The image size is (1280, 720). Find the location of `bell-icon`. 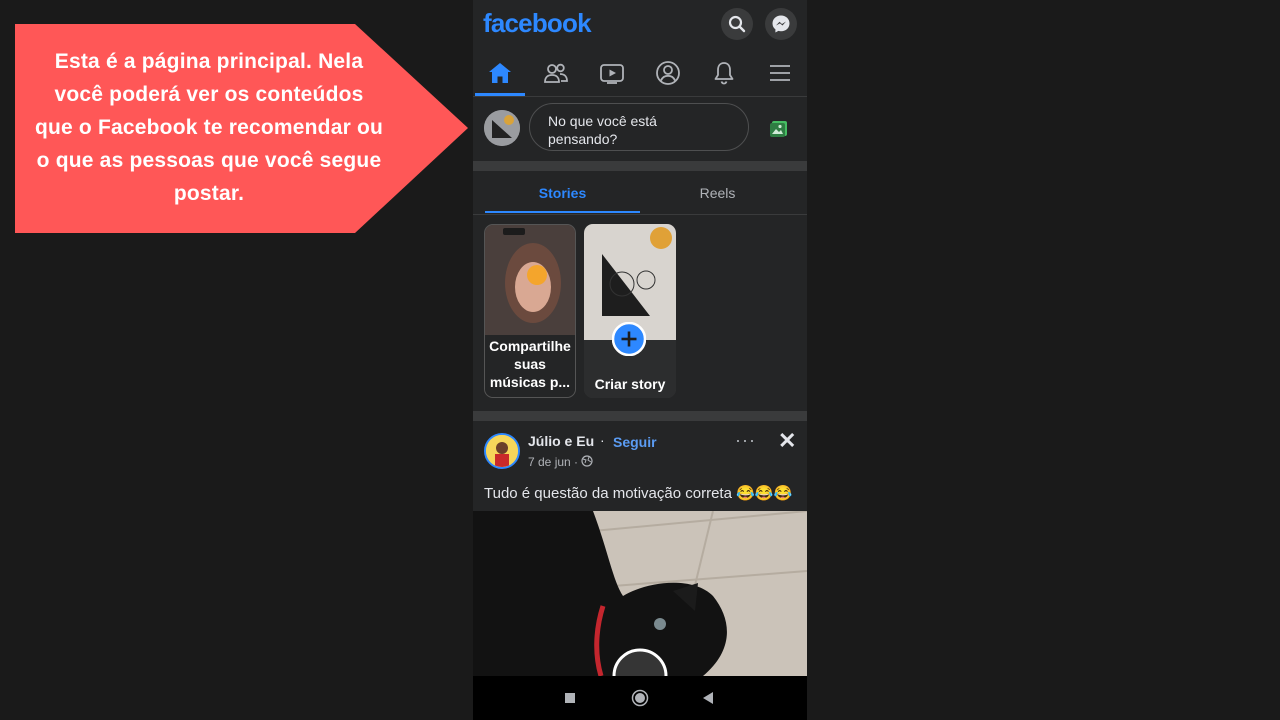

bell-icon is located at coordinates (724, 73).